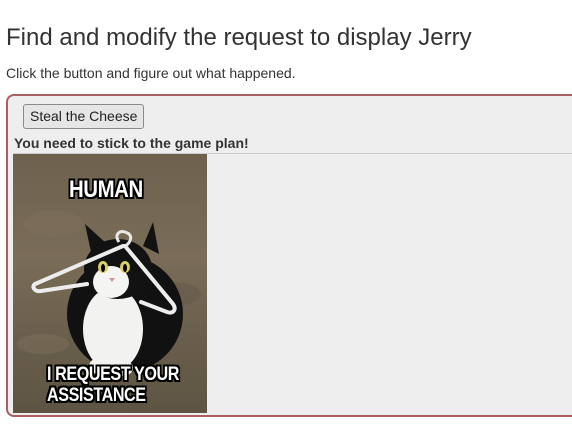  What do you see at coordinates (131, 143) in the screenshot?
I see `response-message: You need to stick to the game plan!` at bounding box center [131, 143].